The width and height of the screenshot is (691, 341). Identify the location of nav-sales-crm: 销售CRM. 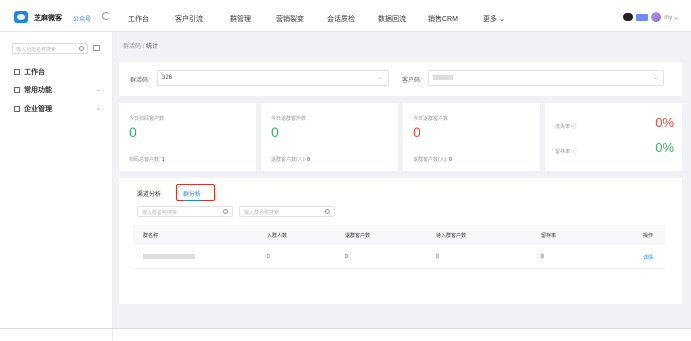
(443, 19).